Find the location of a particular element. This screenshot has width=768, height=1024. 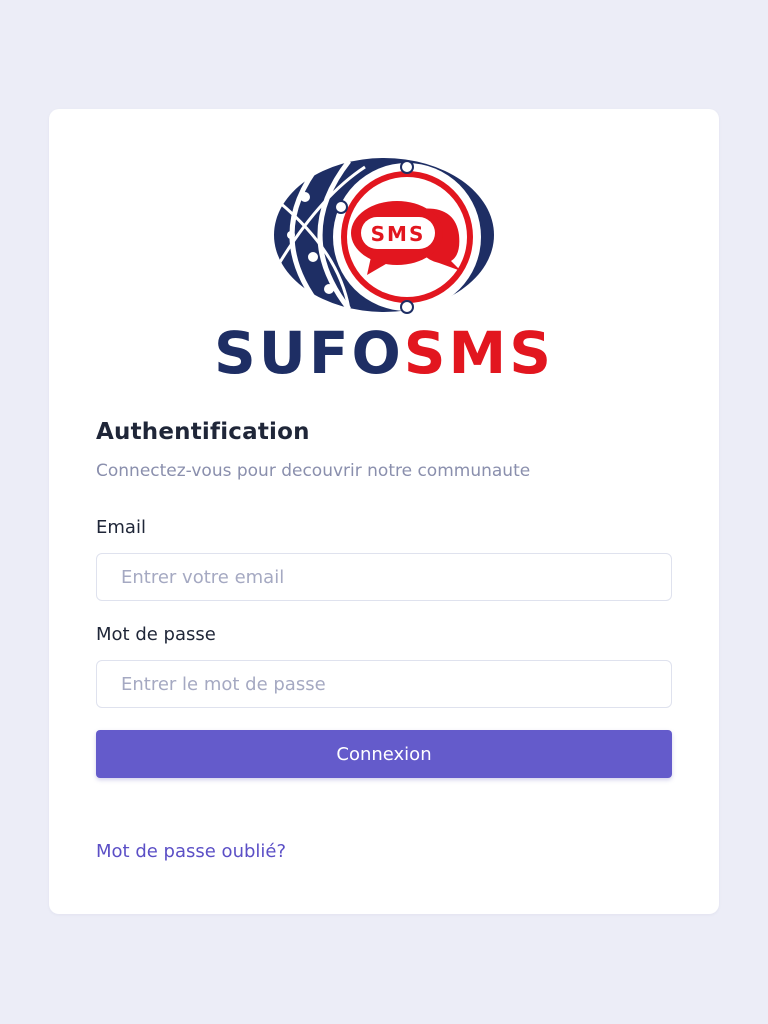

email-field is located at coordinates (384, 577).